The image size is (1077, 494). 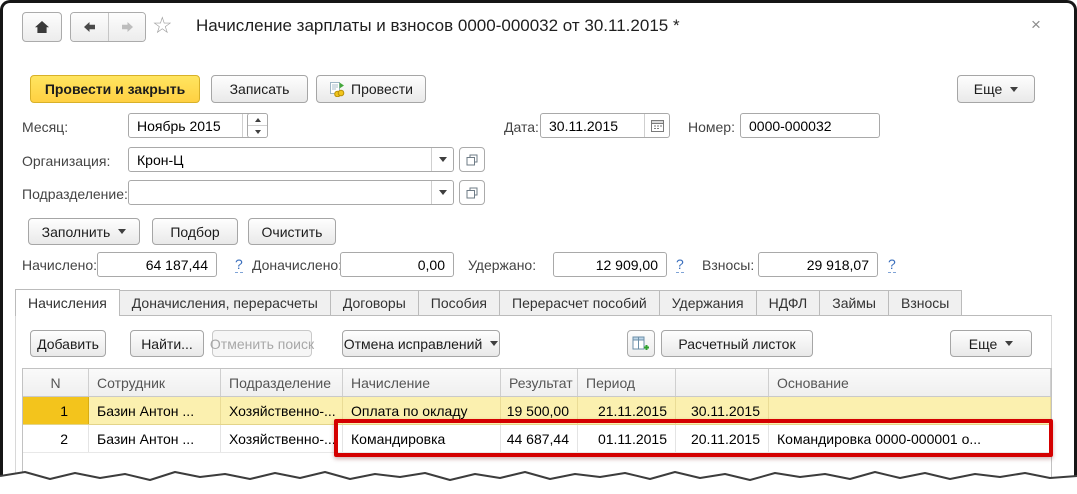 I want to click on back-icon, so click(x=89, y=27).